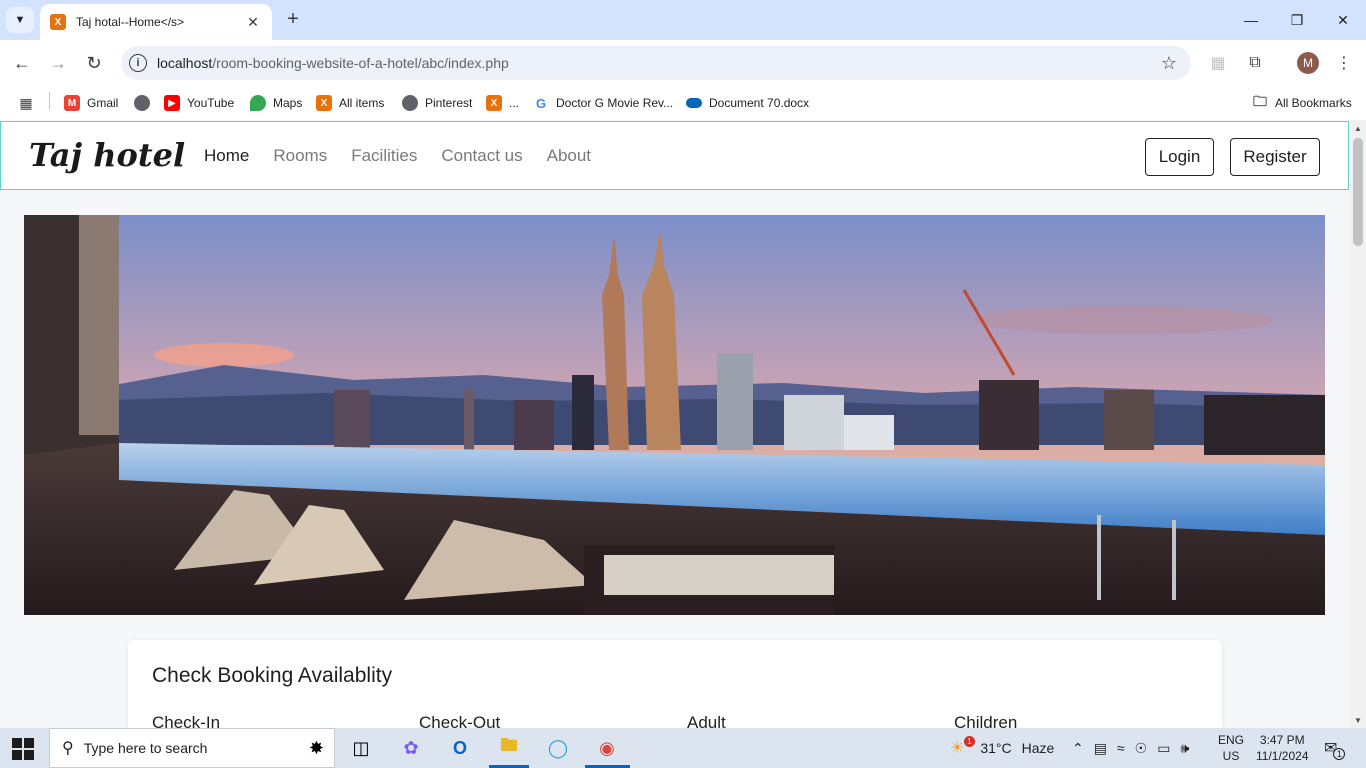  Describe the element at coordinates (23, 749) in the screenshot. I see `windows-start-icon` at that location.